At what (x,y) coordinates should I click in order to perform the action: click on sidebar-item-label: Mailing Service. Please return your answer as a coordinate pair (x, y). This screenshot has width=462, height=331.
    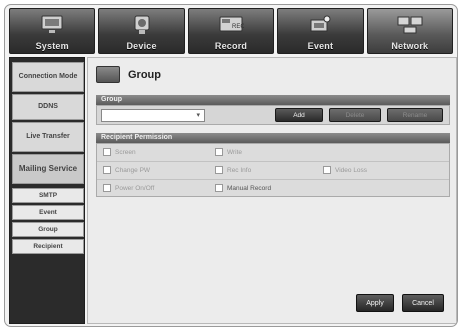
    Looking at the image, I should click on (48, 169).